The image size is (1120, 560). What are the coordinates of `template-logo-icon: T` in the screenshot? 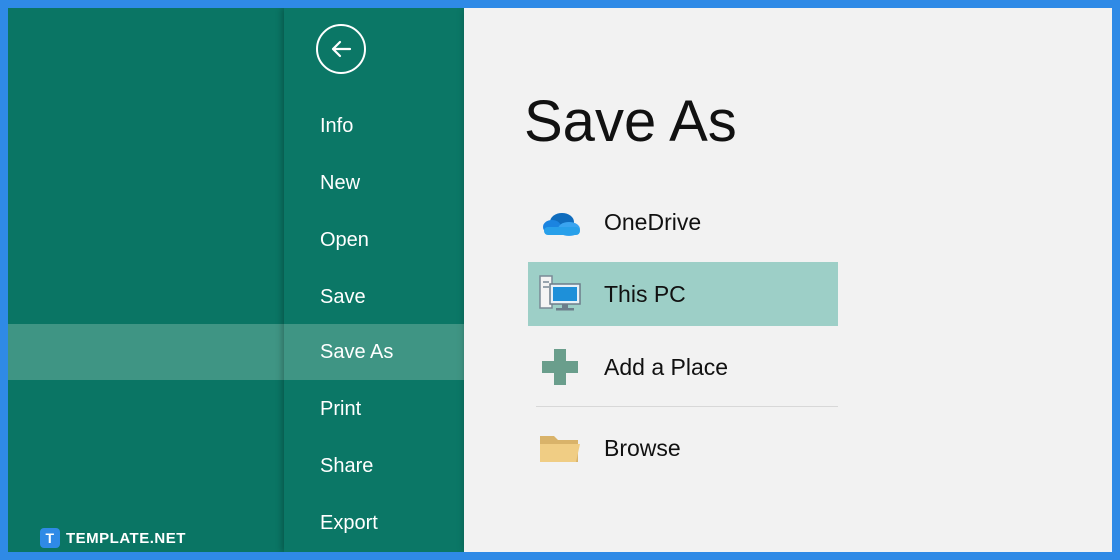 It's located at (50, 538).